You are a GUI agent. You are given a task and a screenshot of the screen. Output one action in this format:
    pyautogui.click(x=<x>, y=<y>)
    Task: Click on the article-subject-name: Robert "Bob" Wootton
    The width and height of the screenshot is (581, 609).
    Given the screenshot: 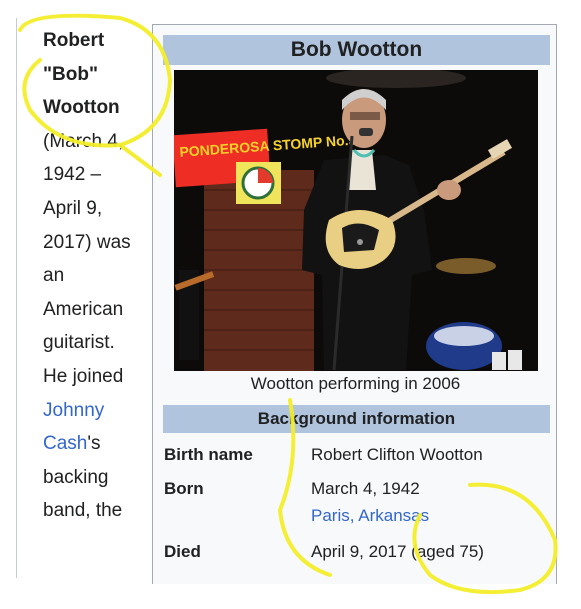 What is the action you would take?
    pyautogui.click(x=81, y=74)
    